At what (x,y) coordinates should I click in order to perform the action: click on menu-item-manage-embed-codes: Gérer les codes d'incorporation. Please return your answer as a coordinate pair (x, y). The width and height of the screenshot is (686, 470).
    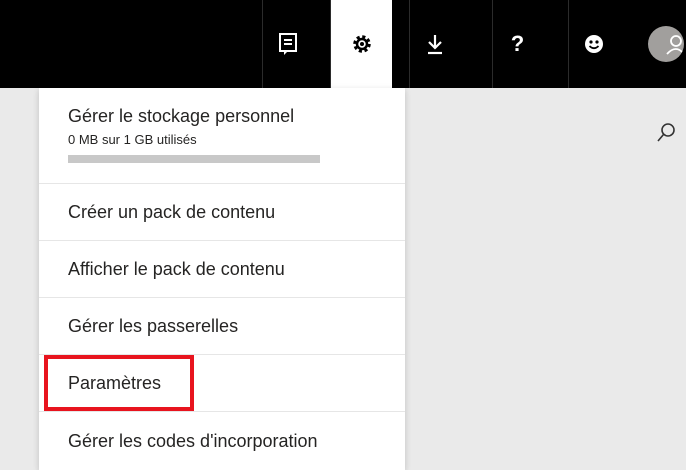
    Looking at the image, I should click on (222, 441).